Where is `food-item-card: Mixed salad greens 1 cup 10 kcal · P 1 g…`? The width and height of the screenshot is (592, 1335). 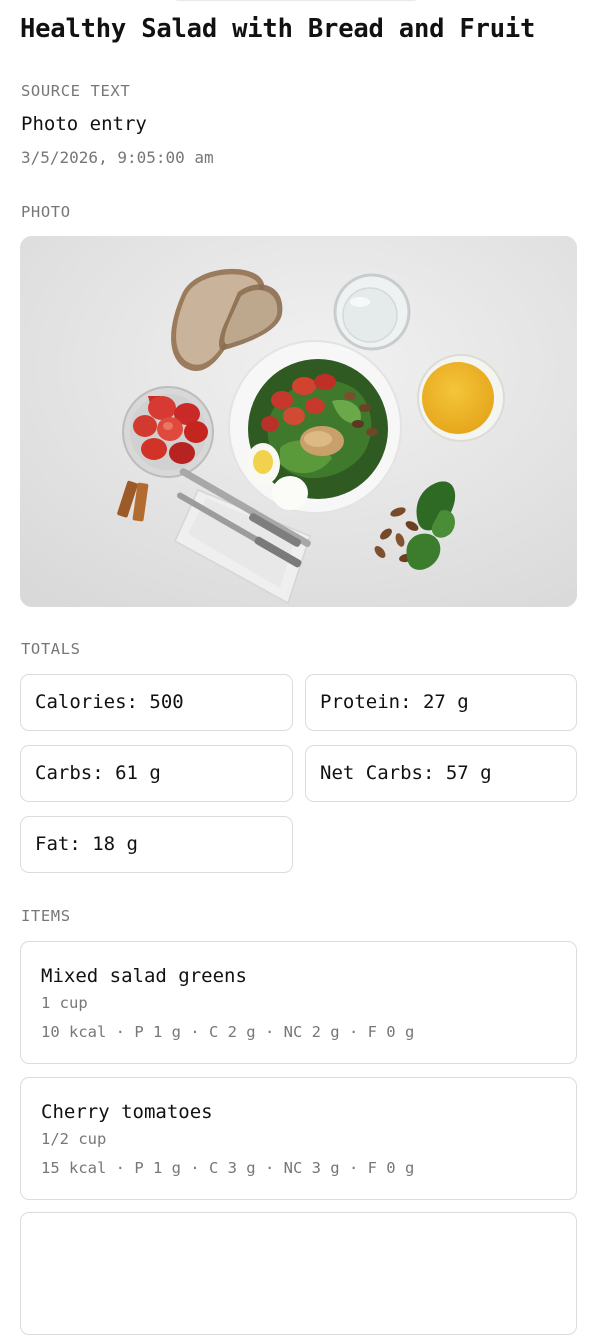
food-item-card: Mixed salad greens 1 cup 10 kcal · P 1 g… is located at coordinates (298, 1002).